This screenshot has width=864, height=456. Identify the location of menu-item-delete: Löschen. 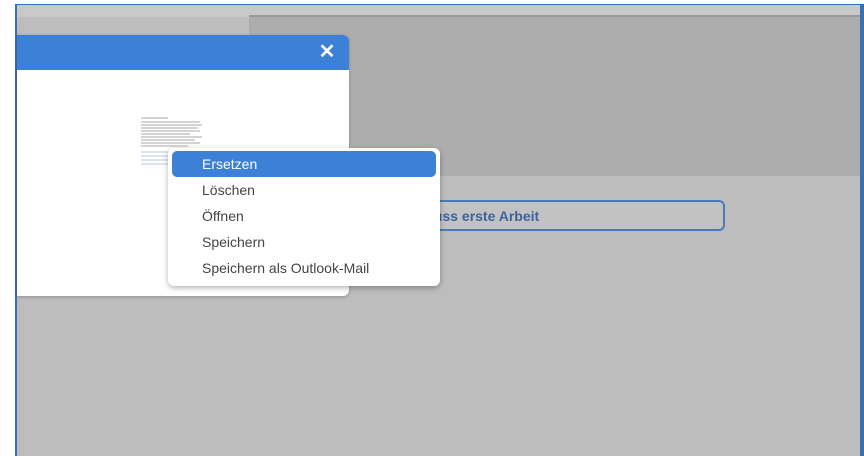
(304, 190).